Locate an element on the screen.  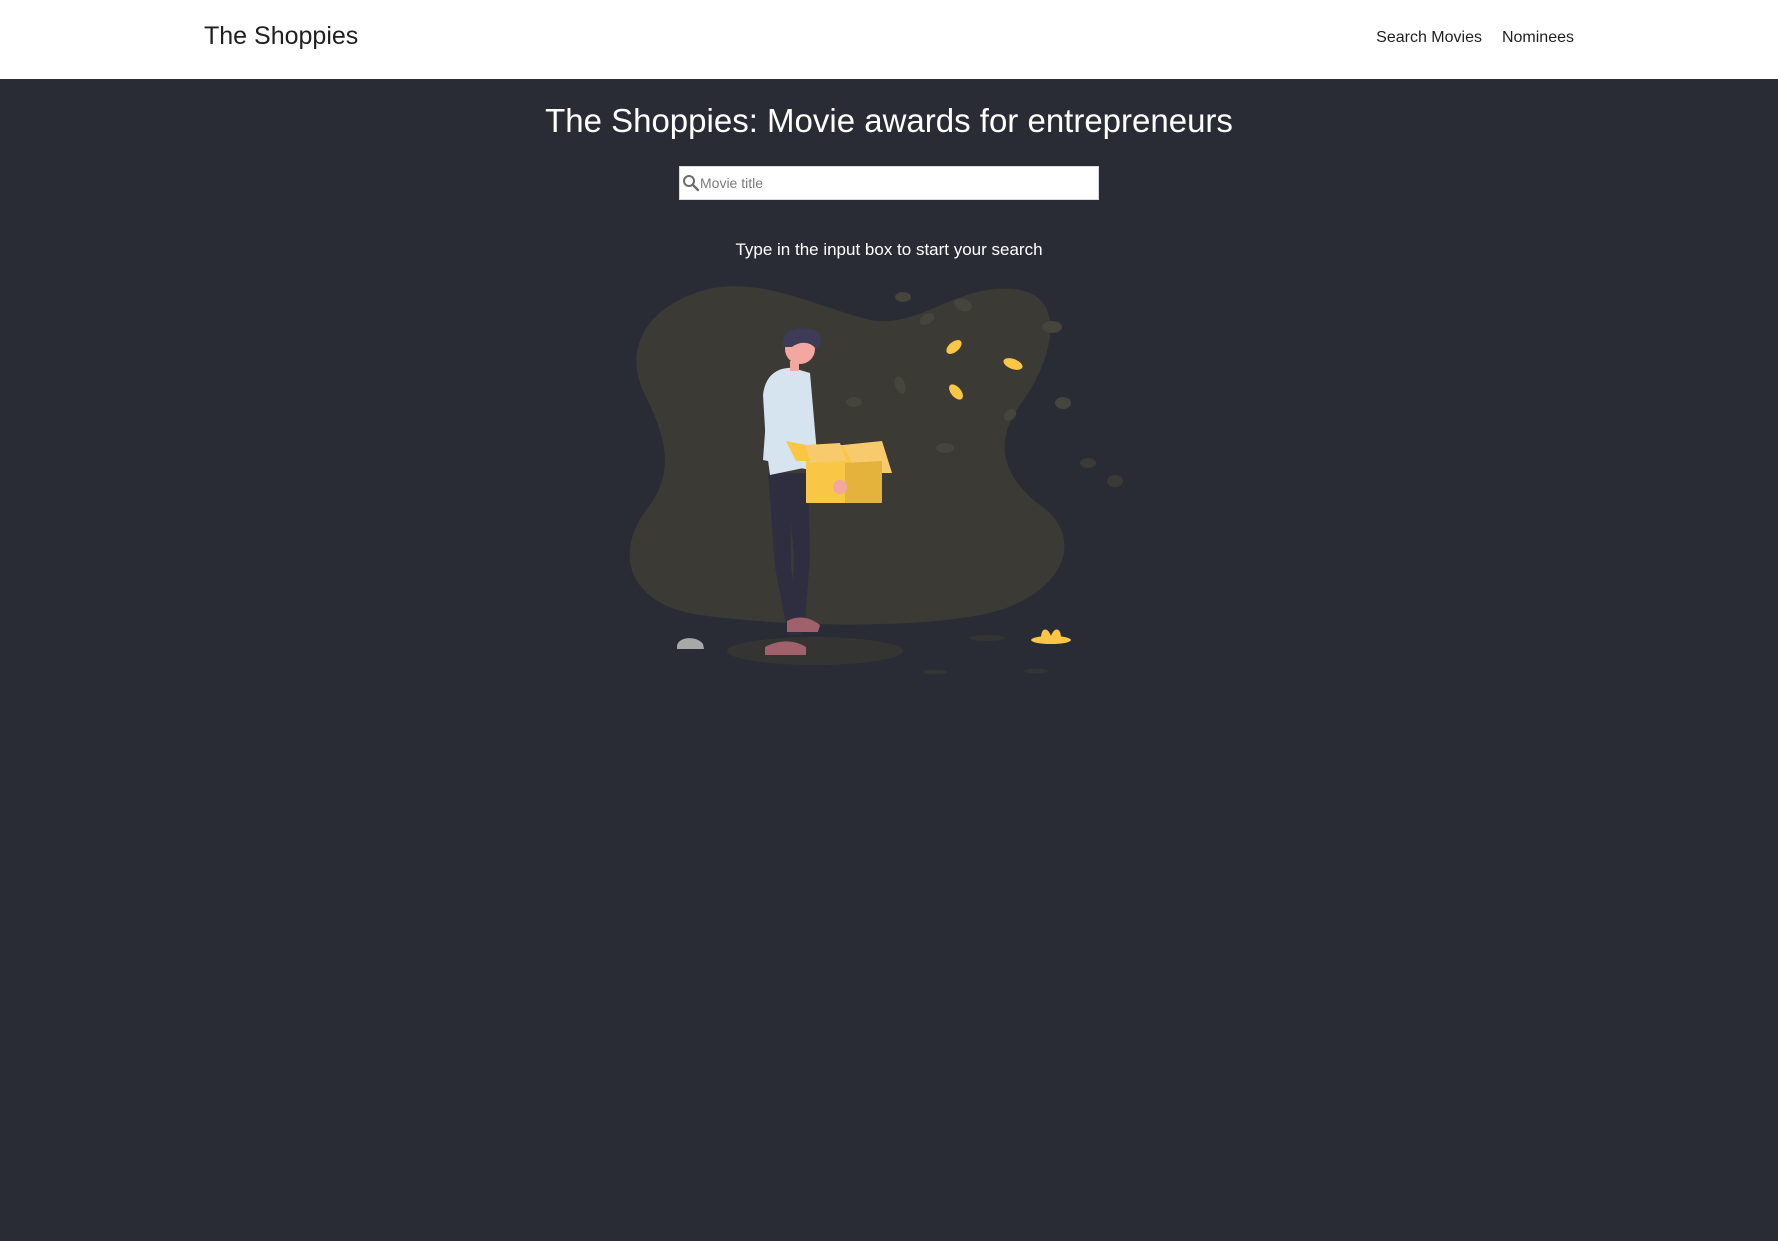
person-with-box-illustration is located at coordinates (876, 480).